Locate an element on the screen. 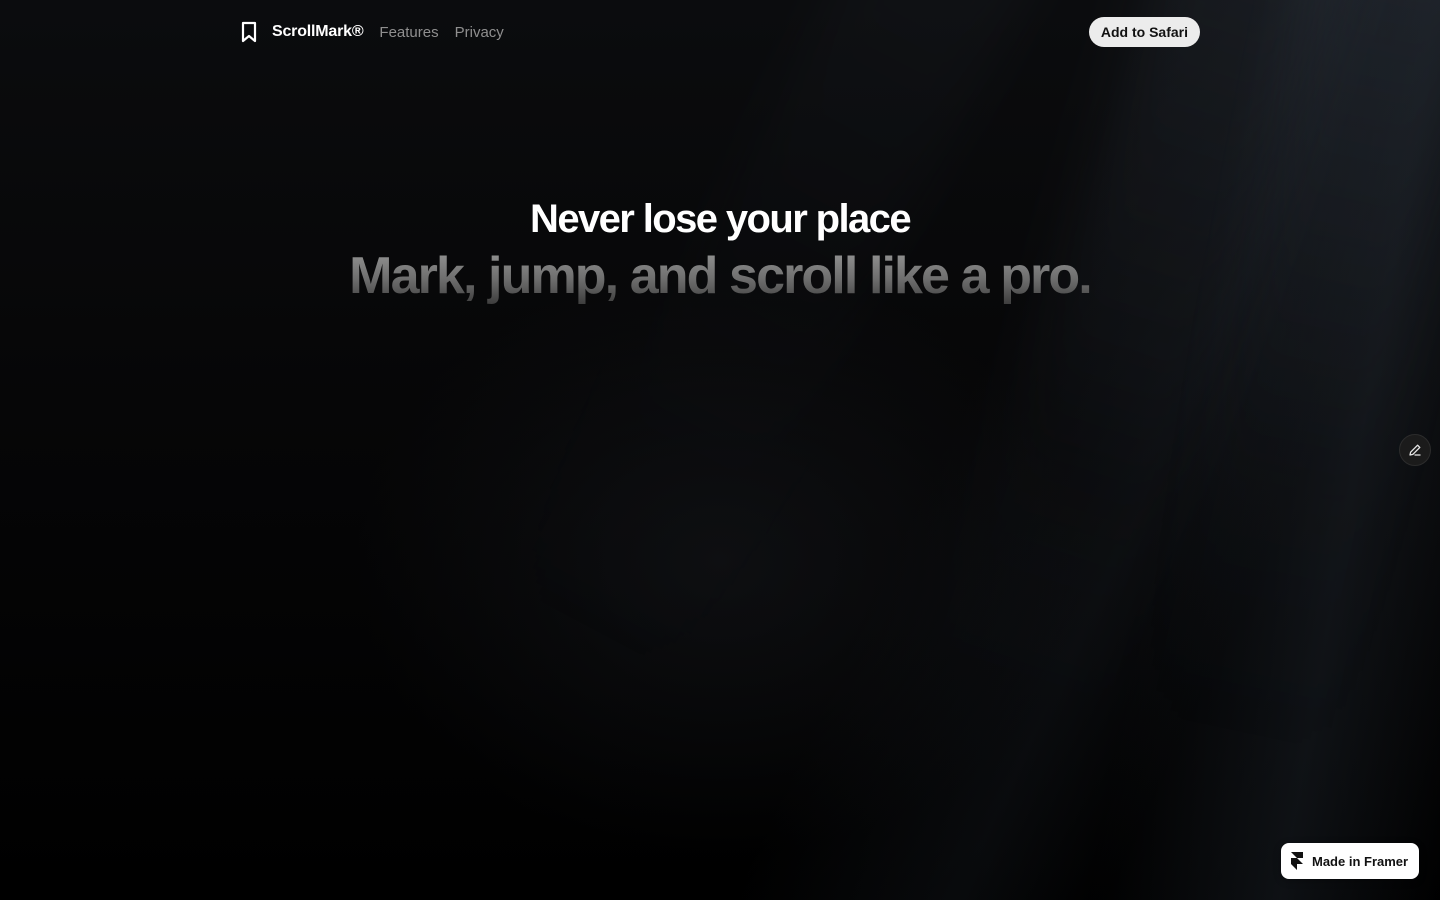  framer-logo-icon is located at coordinates (1297, 861).